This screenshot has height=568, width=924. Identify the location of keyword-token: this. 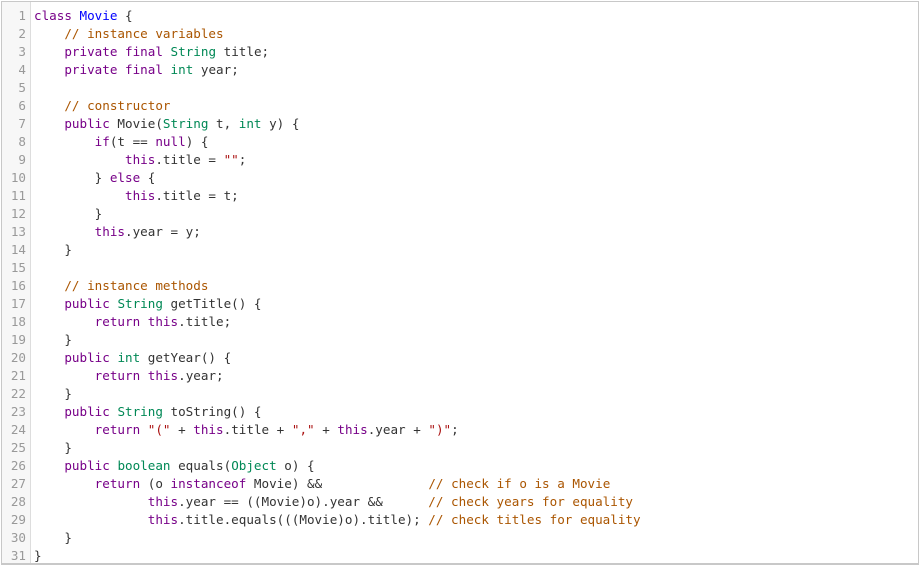
(163, 375).